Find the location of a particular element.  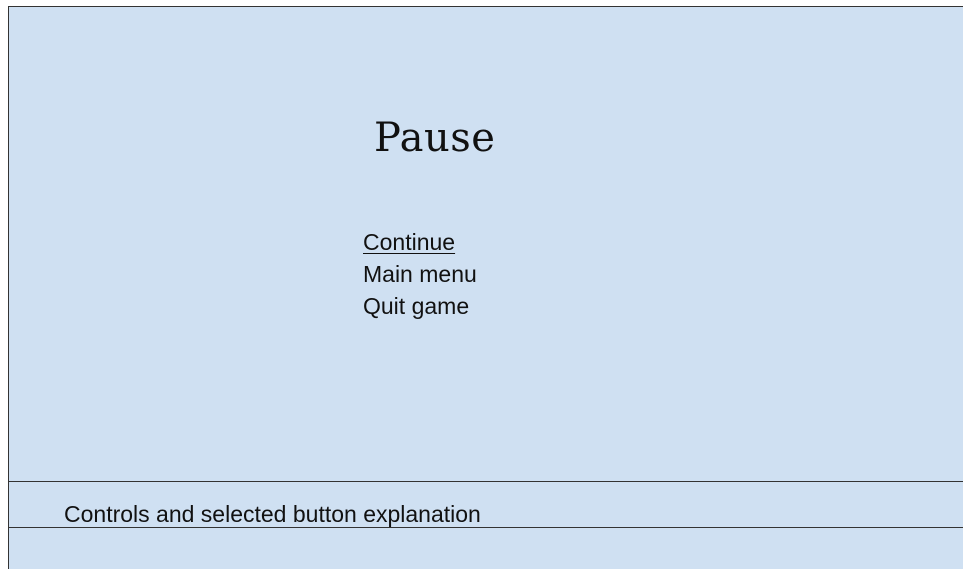

controls-explanation: Controls and selected button explanation is located at coordinates (272, 514).